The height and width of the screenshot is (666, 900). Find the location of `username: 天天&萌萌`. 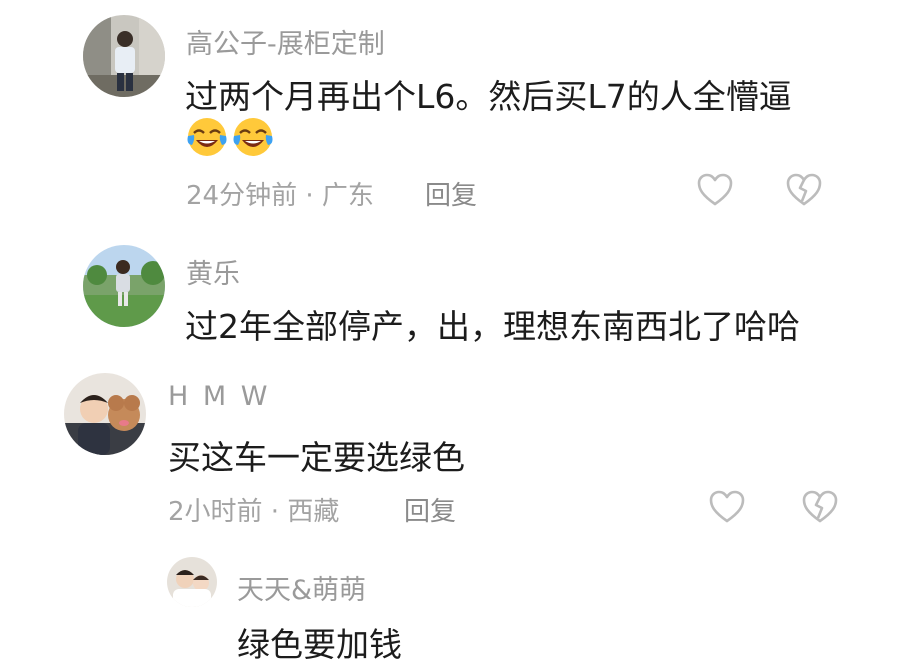

username: 天天&萌萌 is located at coordinates (301, 587).